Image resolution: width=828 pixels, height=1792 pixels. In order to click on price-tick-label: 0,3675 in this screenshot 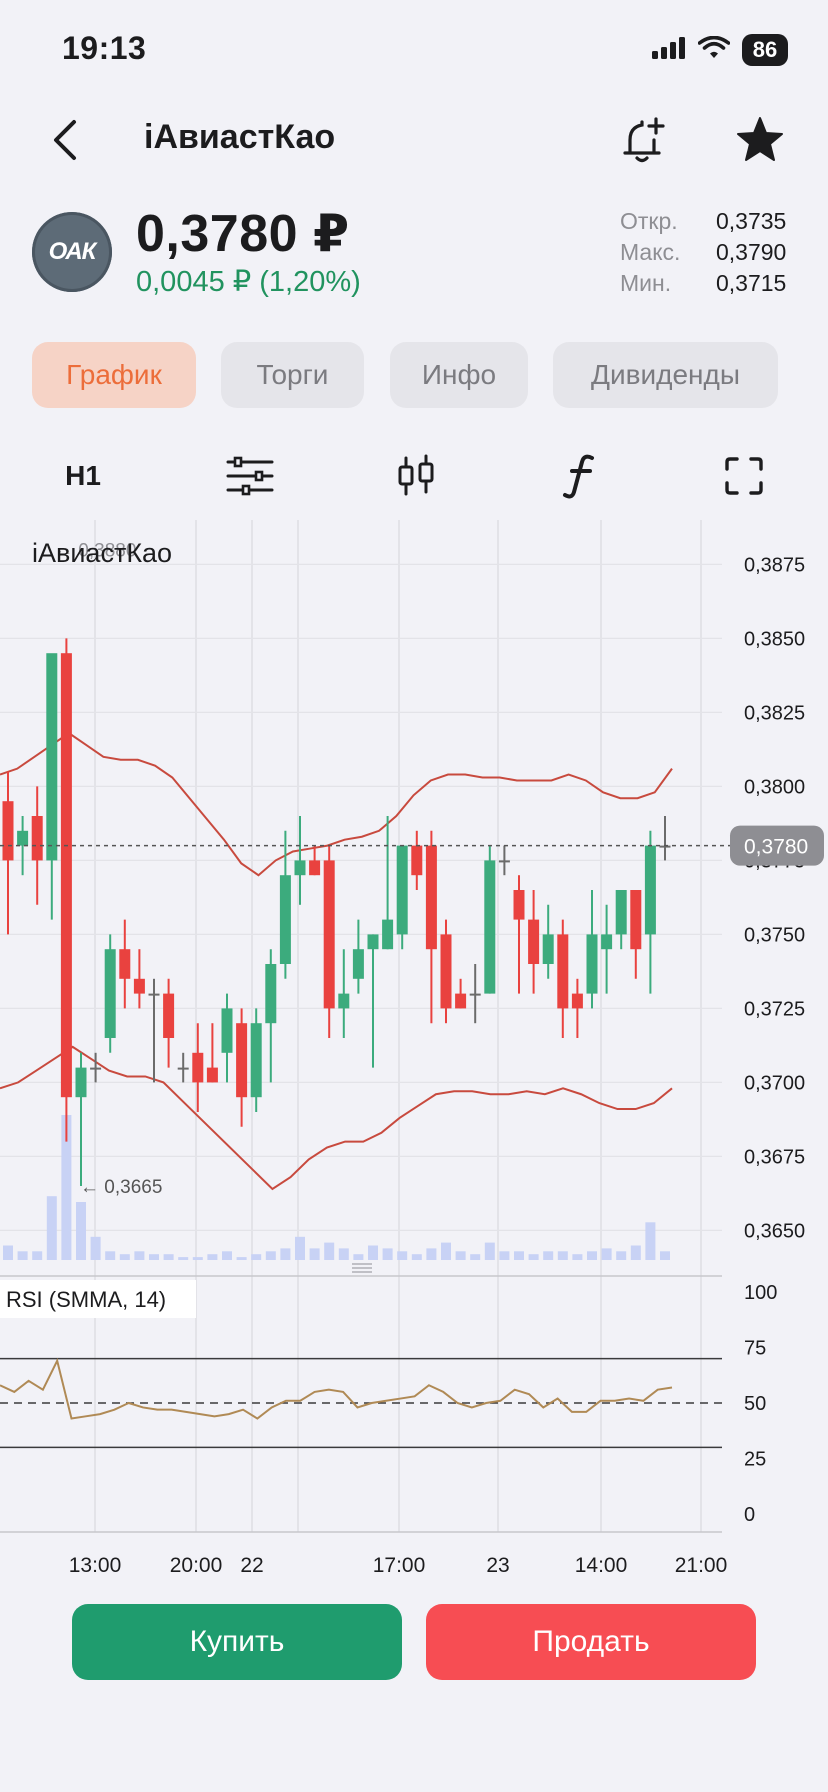, I will do `click(774, 1157)`.